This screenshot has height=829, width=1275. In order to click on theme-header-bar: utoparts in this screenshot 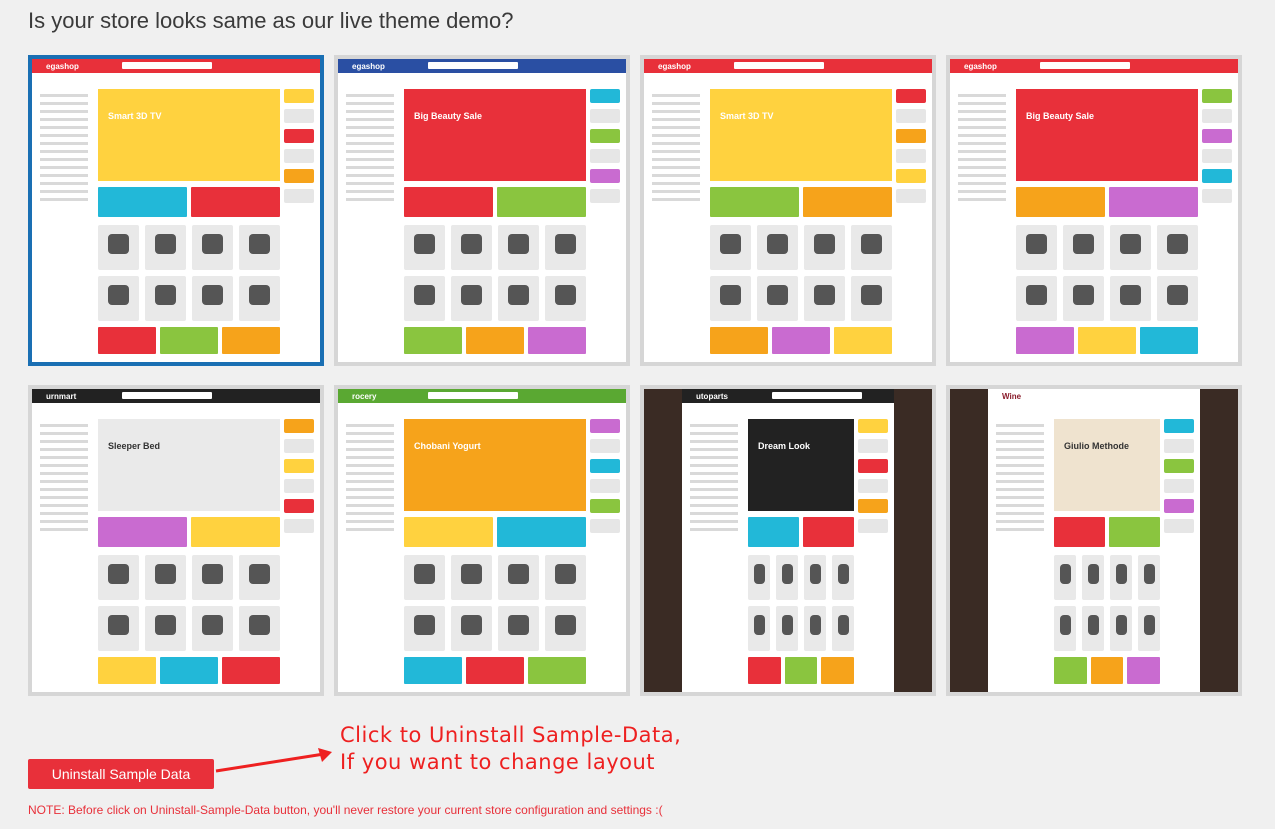, I will do `click(788, 396)`.